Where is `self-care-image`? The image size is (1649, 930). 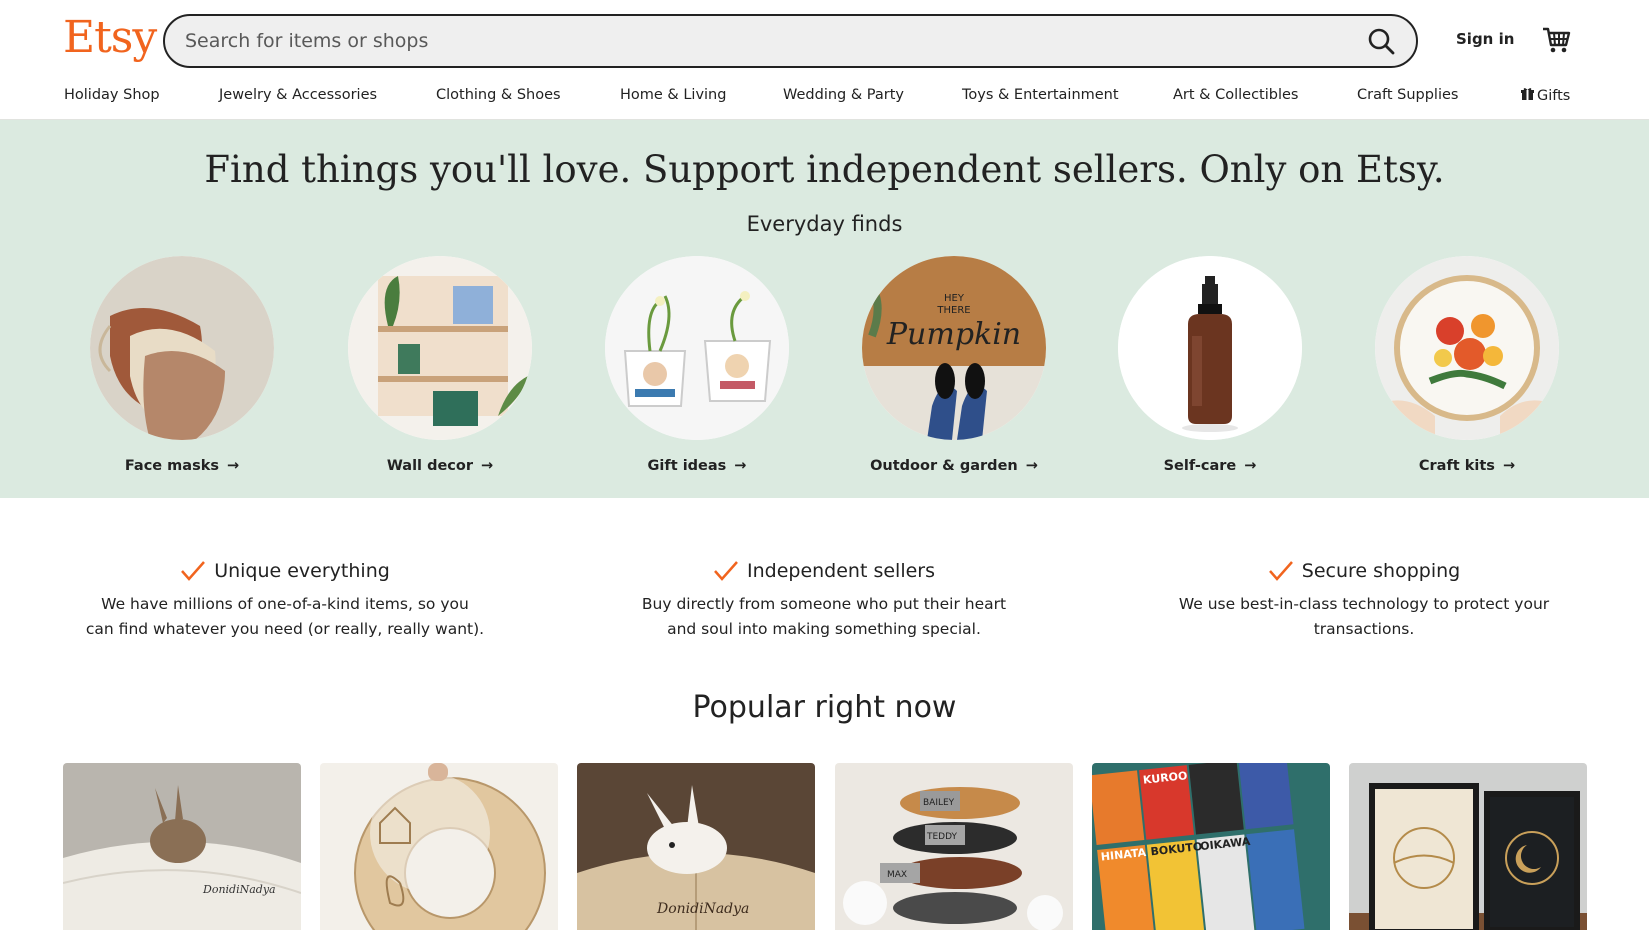
self-care-image is located at coordinates (1210, 348).